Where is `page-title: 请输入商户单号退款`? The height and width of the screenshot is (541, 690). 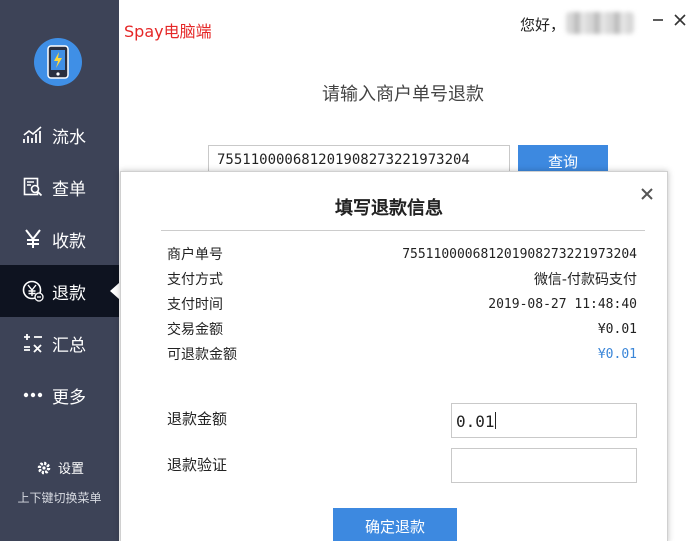
page-title: 请输入商户单号退款 is located at coordinates (403, 94).